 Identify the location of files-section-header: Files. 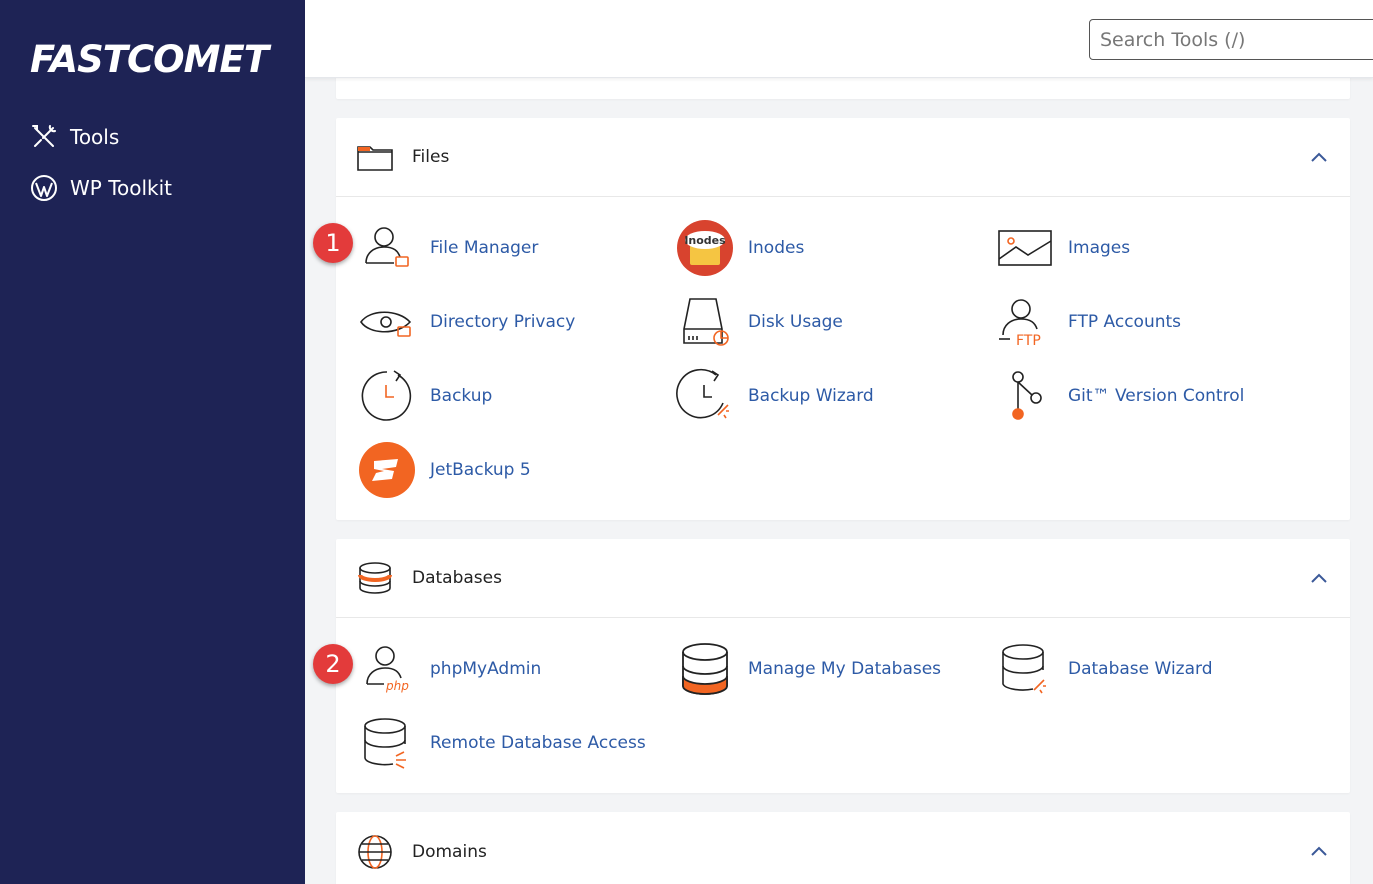
(843, 157).